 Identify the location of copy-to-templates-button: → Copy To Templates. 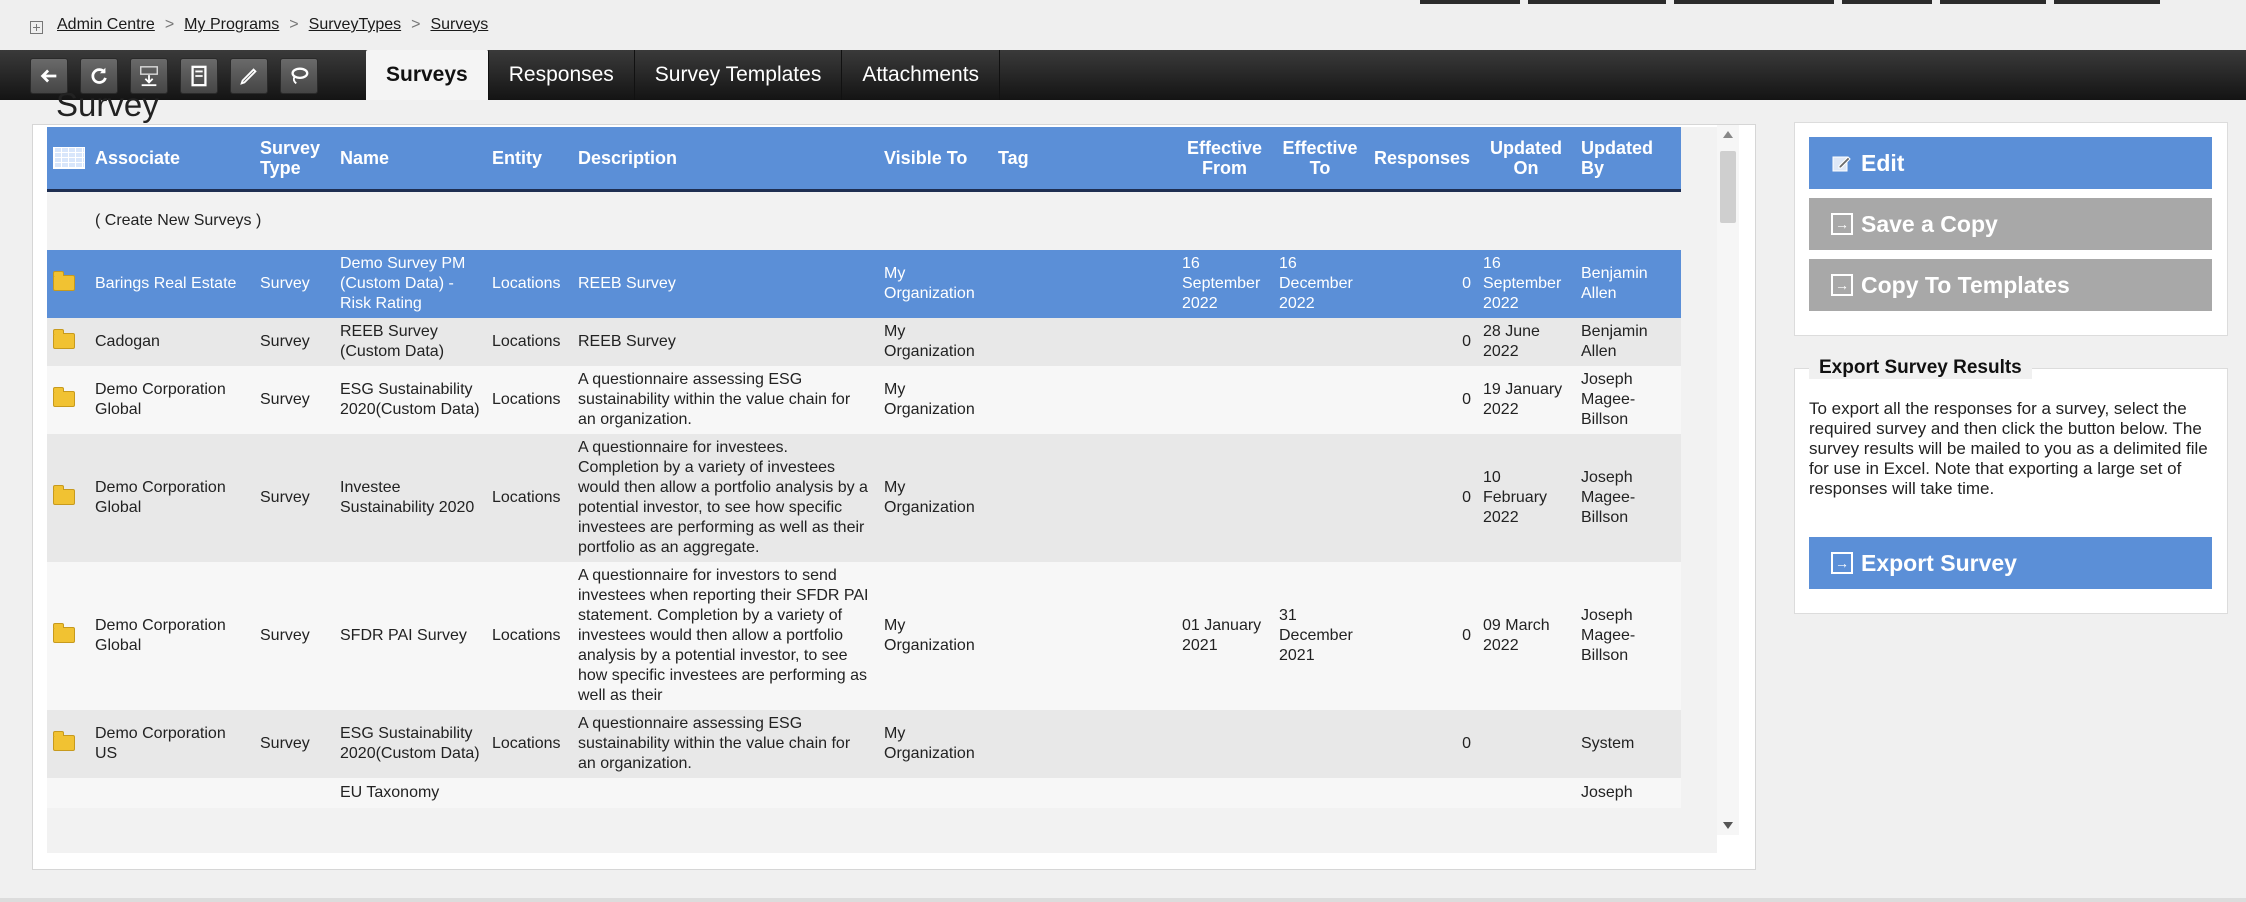
(2010, 285).